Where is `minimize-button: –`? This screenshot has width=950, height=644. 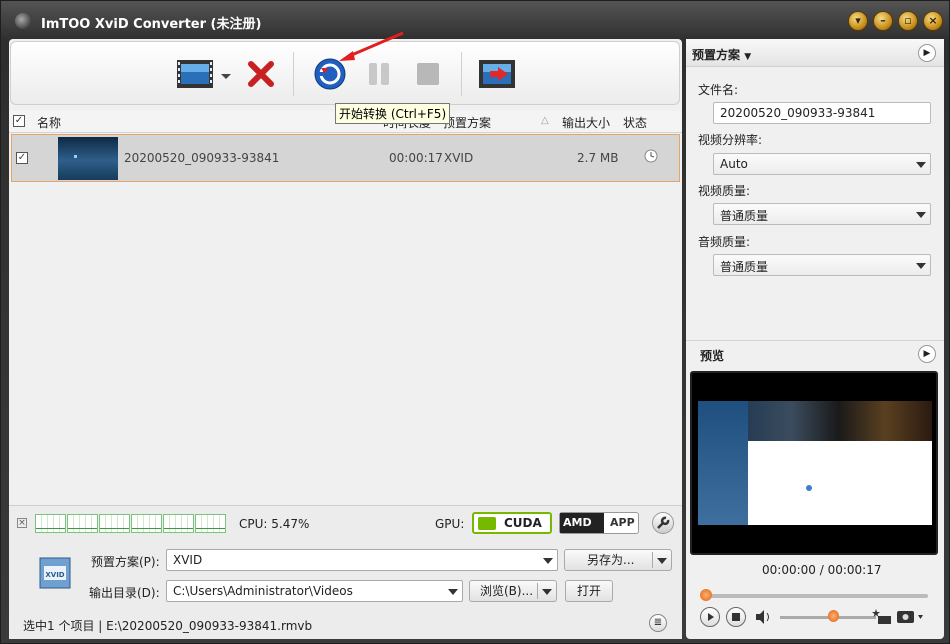
minimize-button: – is located at coordinates (883, 21).